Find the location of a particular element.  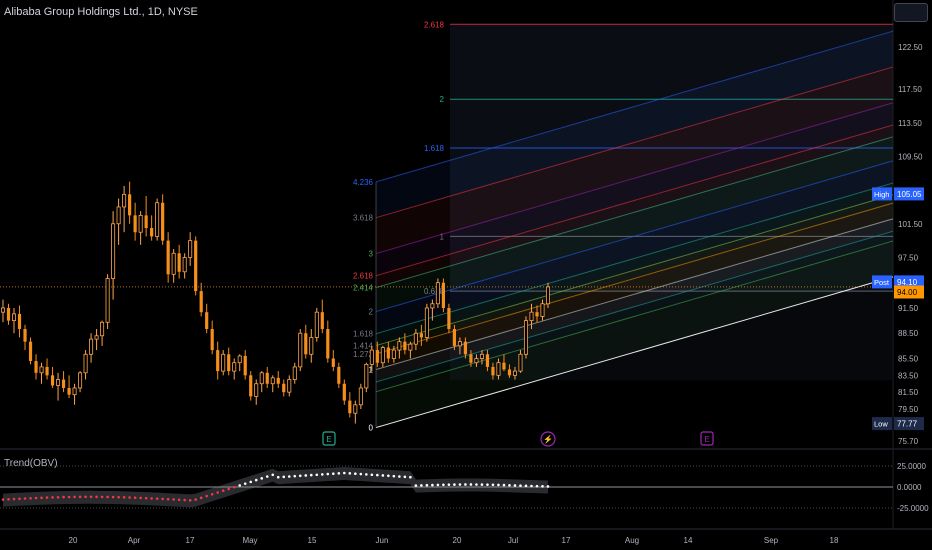

price-tag: Low 77.77 is located at coordinates (898, 424).